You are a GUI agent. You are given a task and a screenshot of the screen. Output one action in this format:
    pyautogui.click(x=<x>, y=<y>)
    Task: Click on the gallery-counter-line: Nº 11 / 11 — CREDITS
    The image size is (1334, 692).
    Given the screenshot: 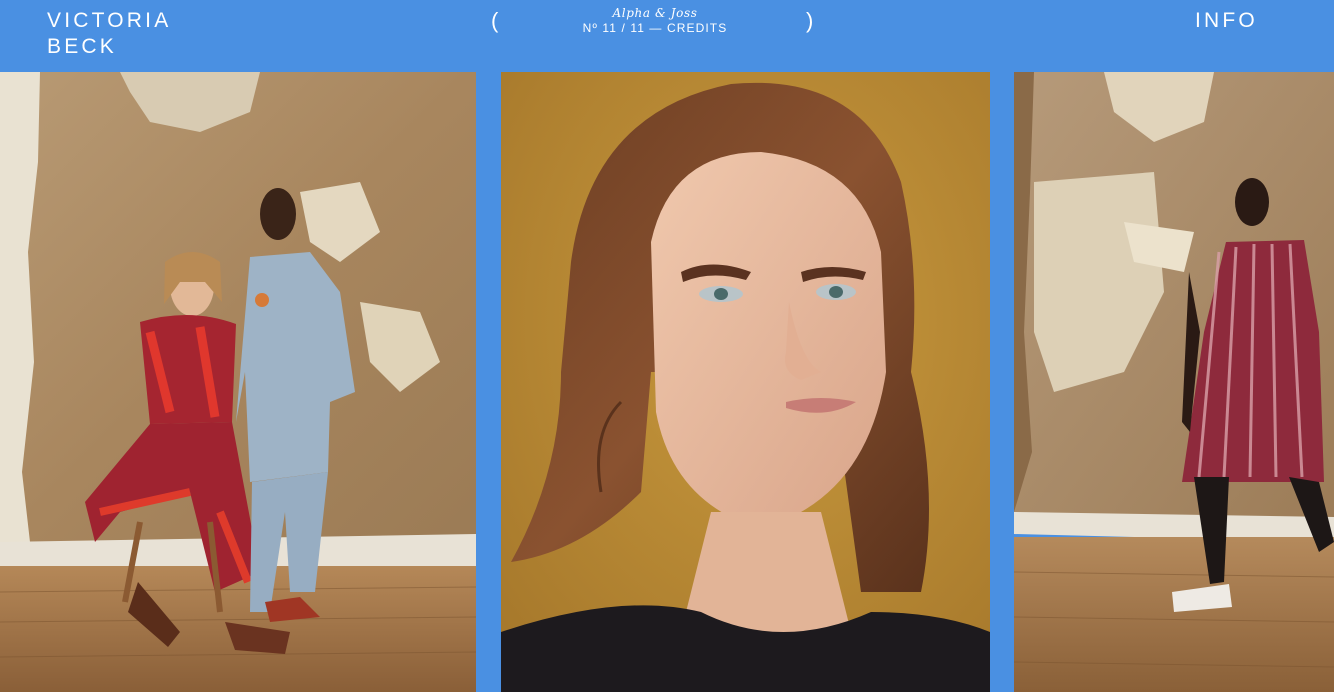 What is the action you would take?
    pyautogui.click(x=655, y=28)
    